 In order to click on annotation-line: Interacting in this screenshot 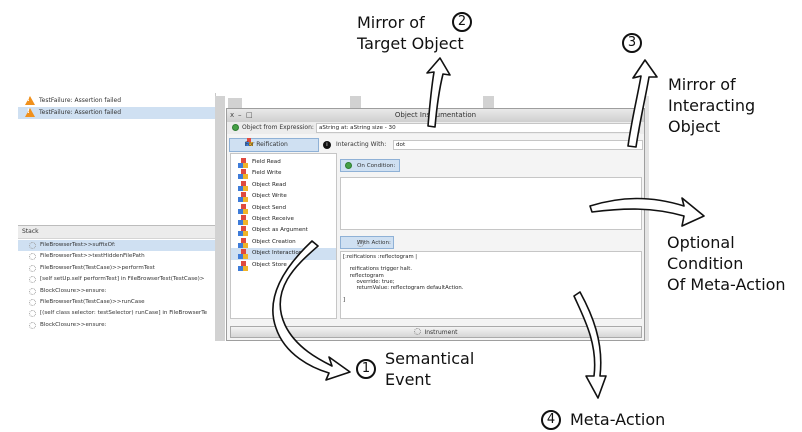, I will do `click(712, 105)`.